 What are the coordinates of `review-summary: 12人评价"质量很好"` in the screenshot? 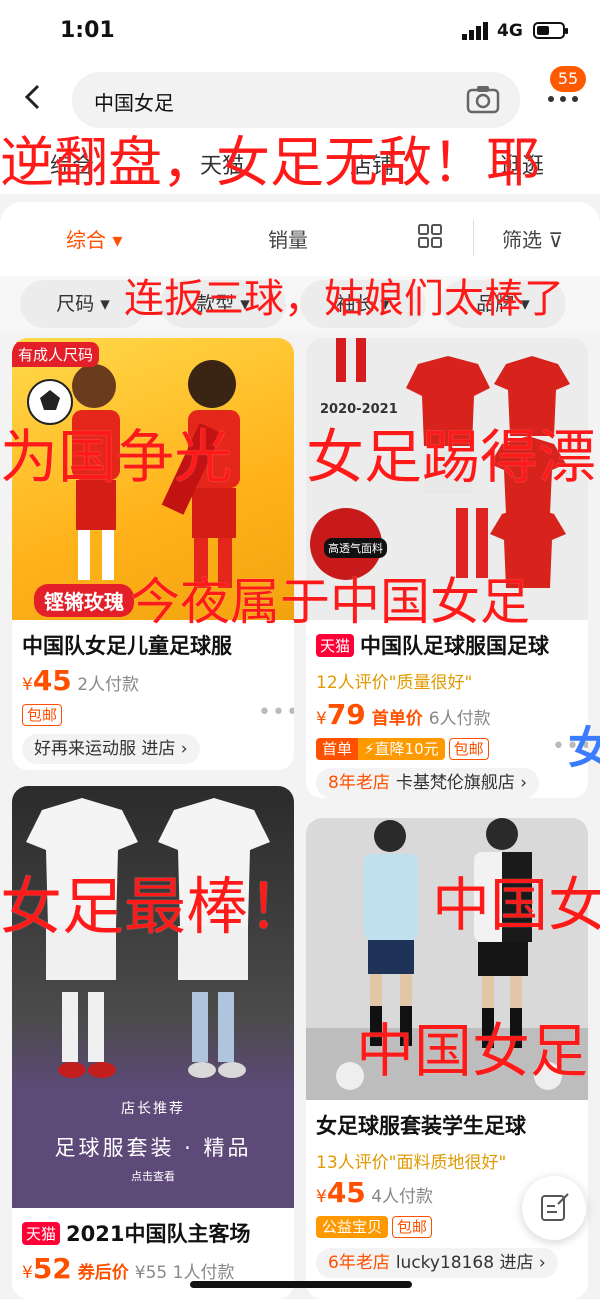 It's located at (394, 683).